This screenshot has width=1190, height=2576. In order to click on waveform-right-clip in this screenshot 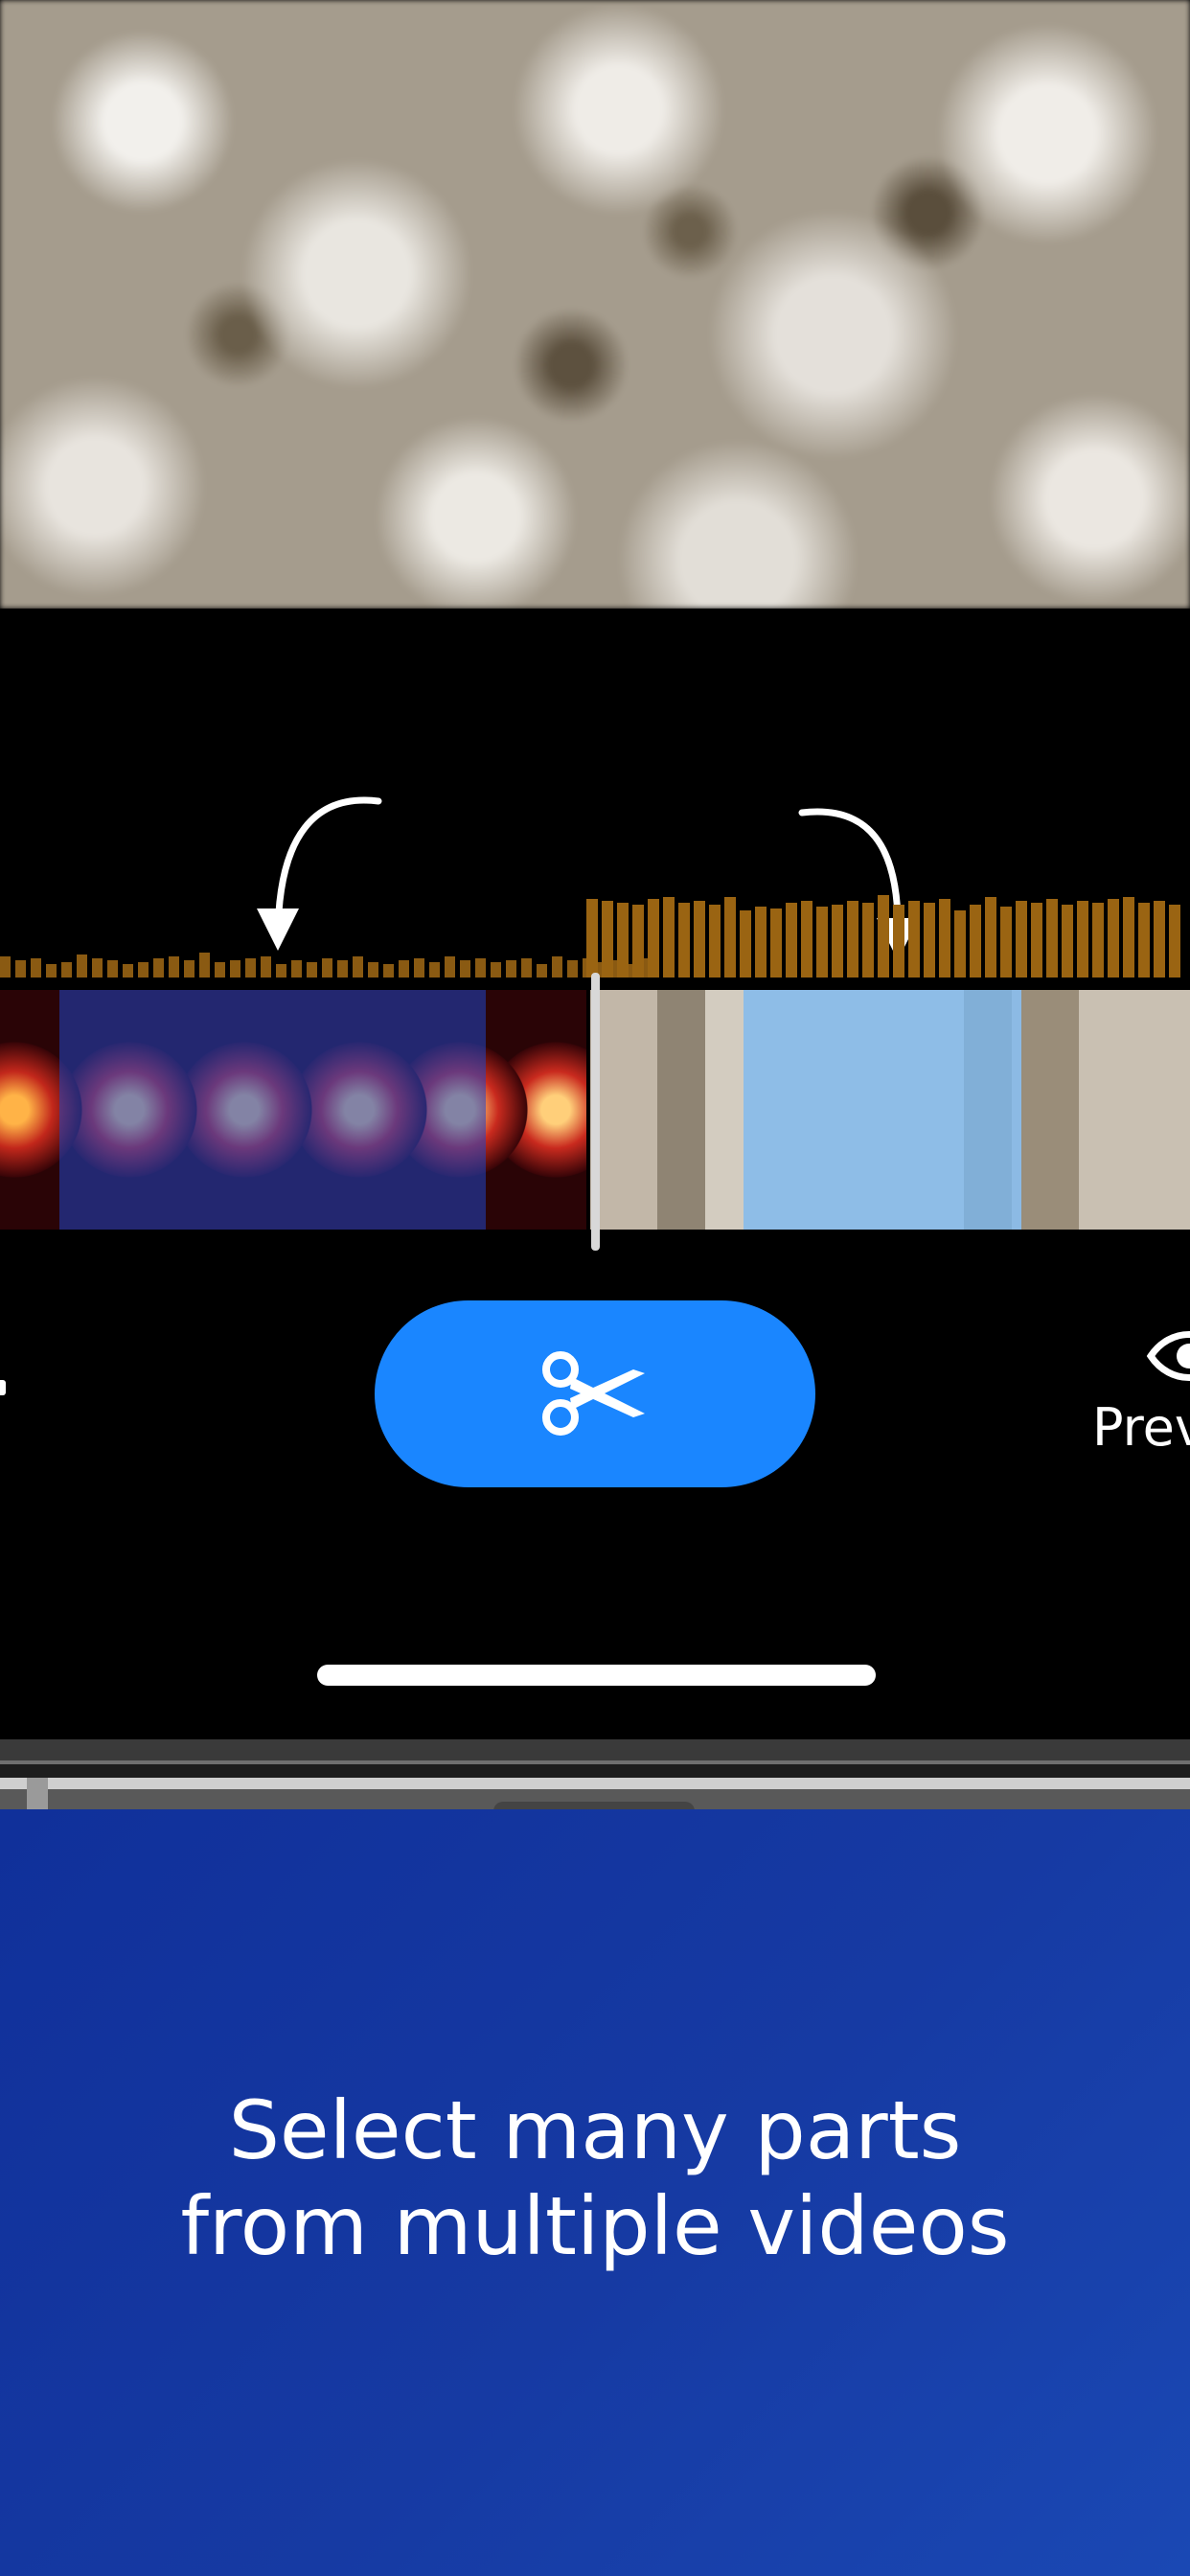, I will do `click(888, 934)`.